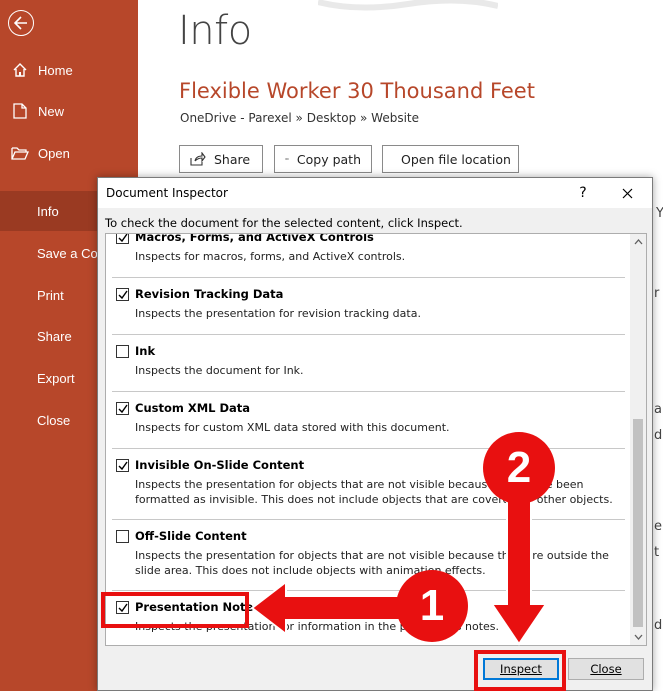 The height and width of the screenshot is (691, 663). What do you see at coordinates (54, 336) in the screenshot?
I see `nav-share-label: Share` at bounding box center [54, 336].